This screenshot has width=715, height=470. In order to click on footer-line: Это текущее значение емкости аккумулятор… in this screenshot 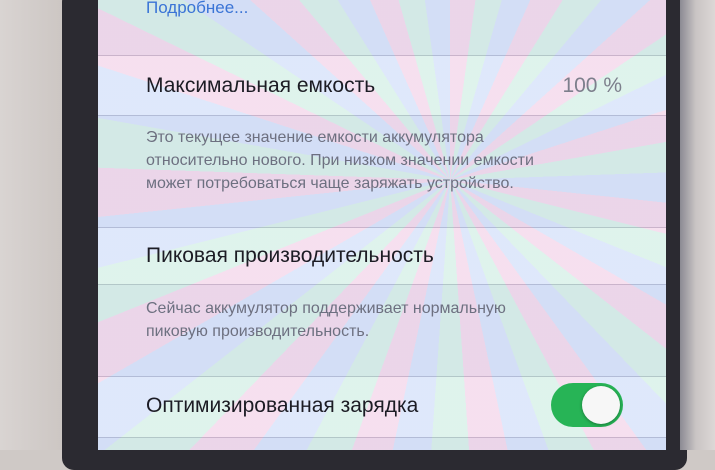, I will do `click(315, 137)`.